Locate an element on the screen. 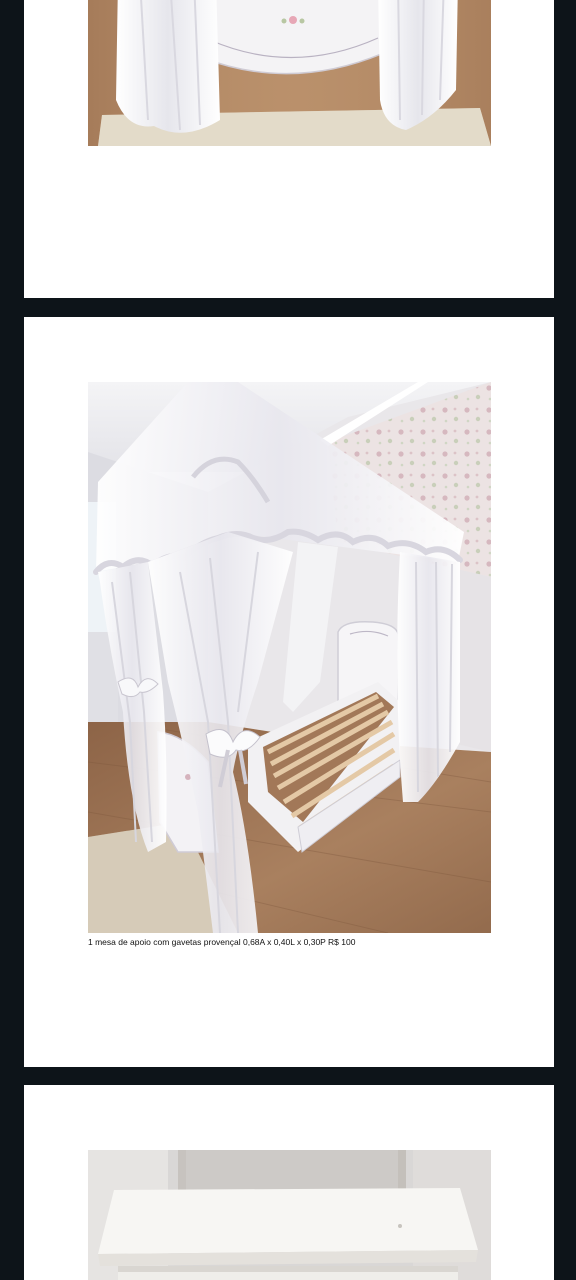 Image resolution: width=576 pixels, height=1280 pixels. side-table-photo is located at coordinates (289, 1215).